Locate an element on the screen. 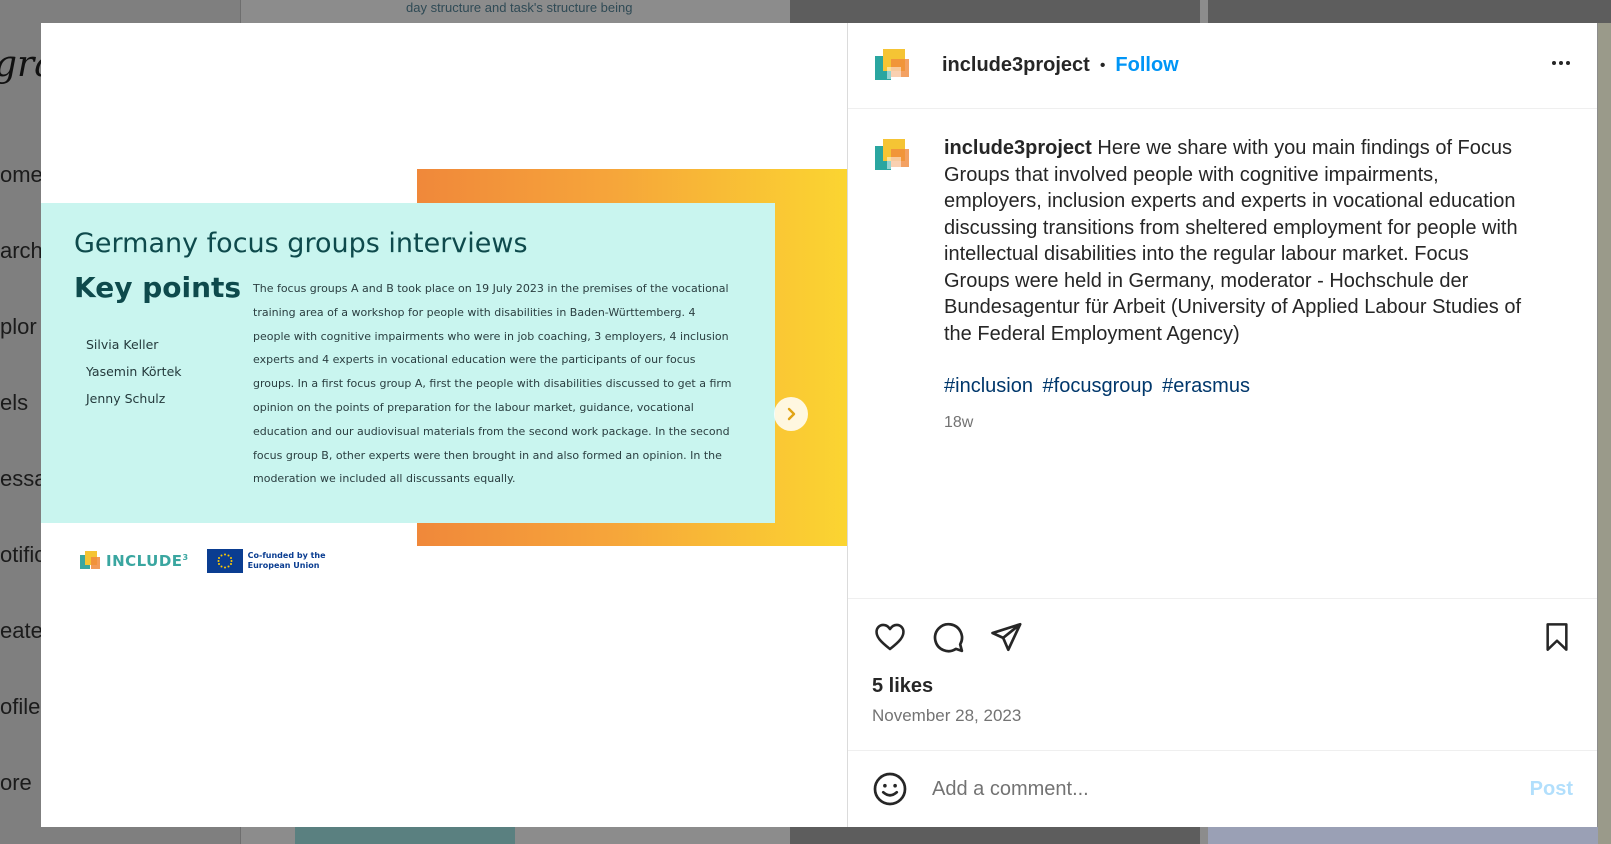 The width and height of the screenshot is (1611, 844). slide-subtitle: Key points is located at coordinates (158, 287).